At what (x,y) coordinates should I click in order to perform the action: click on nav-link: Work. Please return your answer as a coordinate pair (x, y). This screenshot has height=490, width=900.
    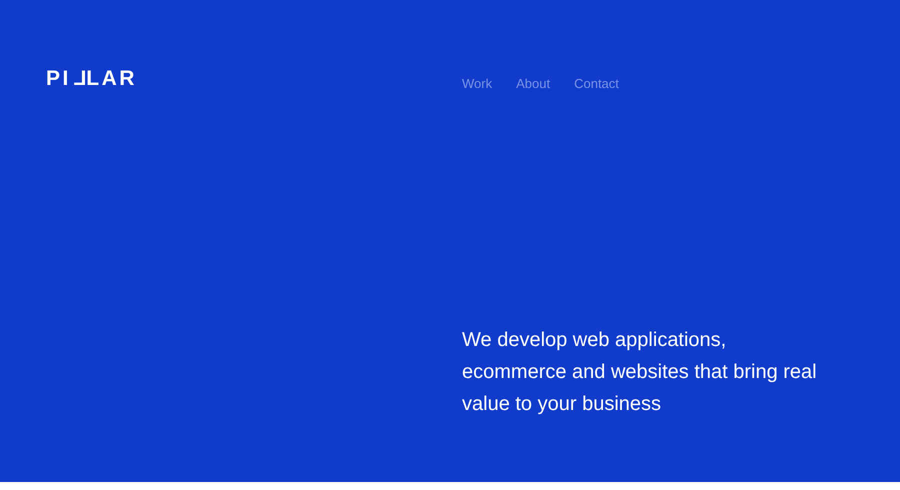
    Looking at the image, I should click on (477, 84).